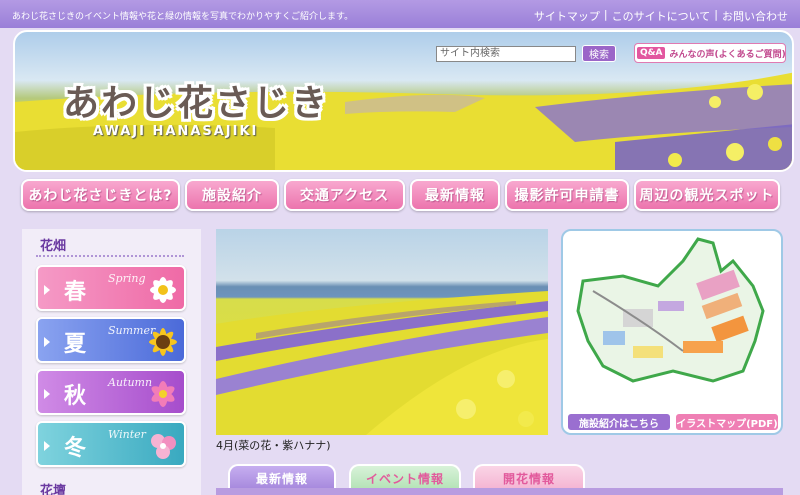 This screenshot has width=800, height=495. Describe the element at coordinates (344, 195) in the screenshot. I see `nav-access: 交通アクセス` at that location.